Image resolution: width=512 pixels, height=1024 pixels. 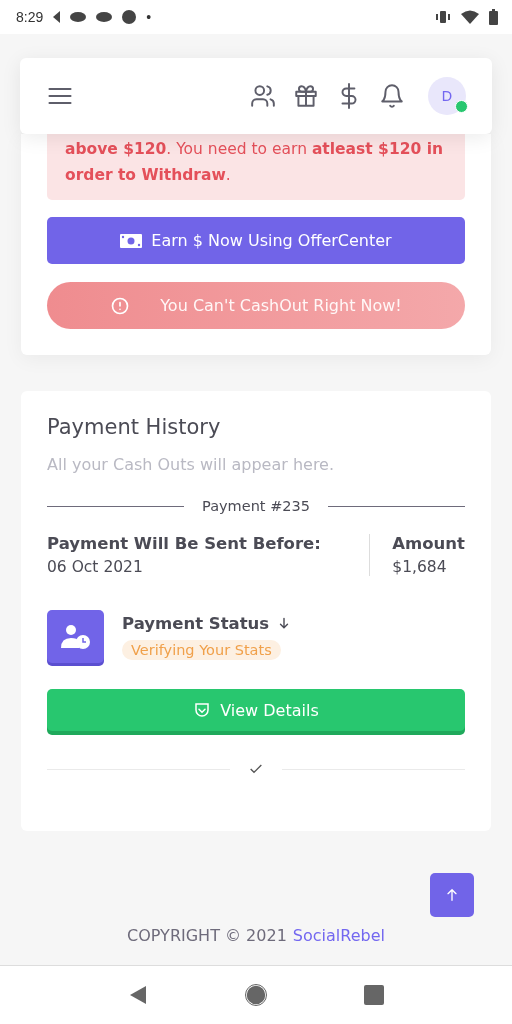 What do you see at coordinates (120, 305) in the screenshot?
I see `alert-circle-icon` at bounding box center [120, 305].